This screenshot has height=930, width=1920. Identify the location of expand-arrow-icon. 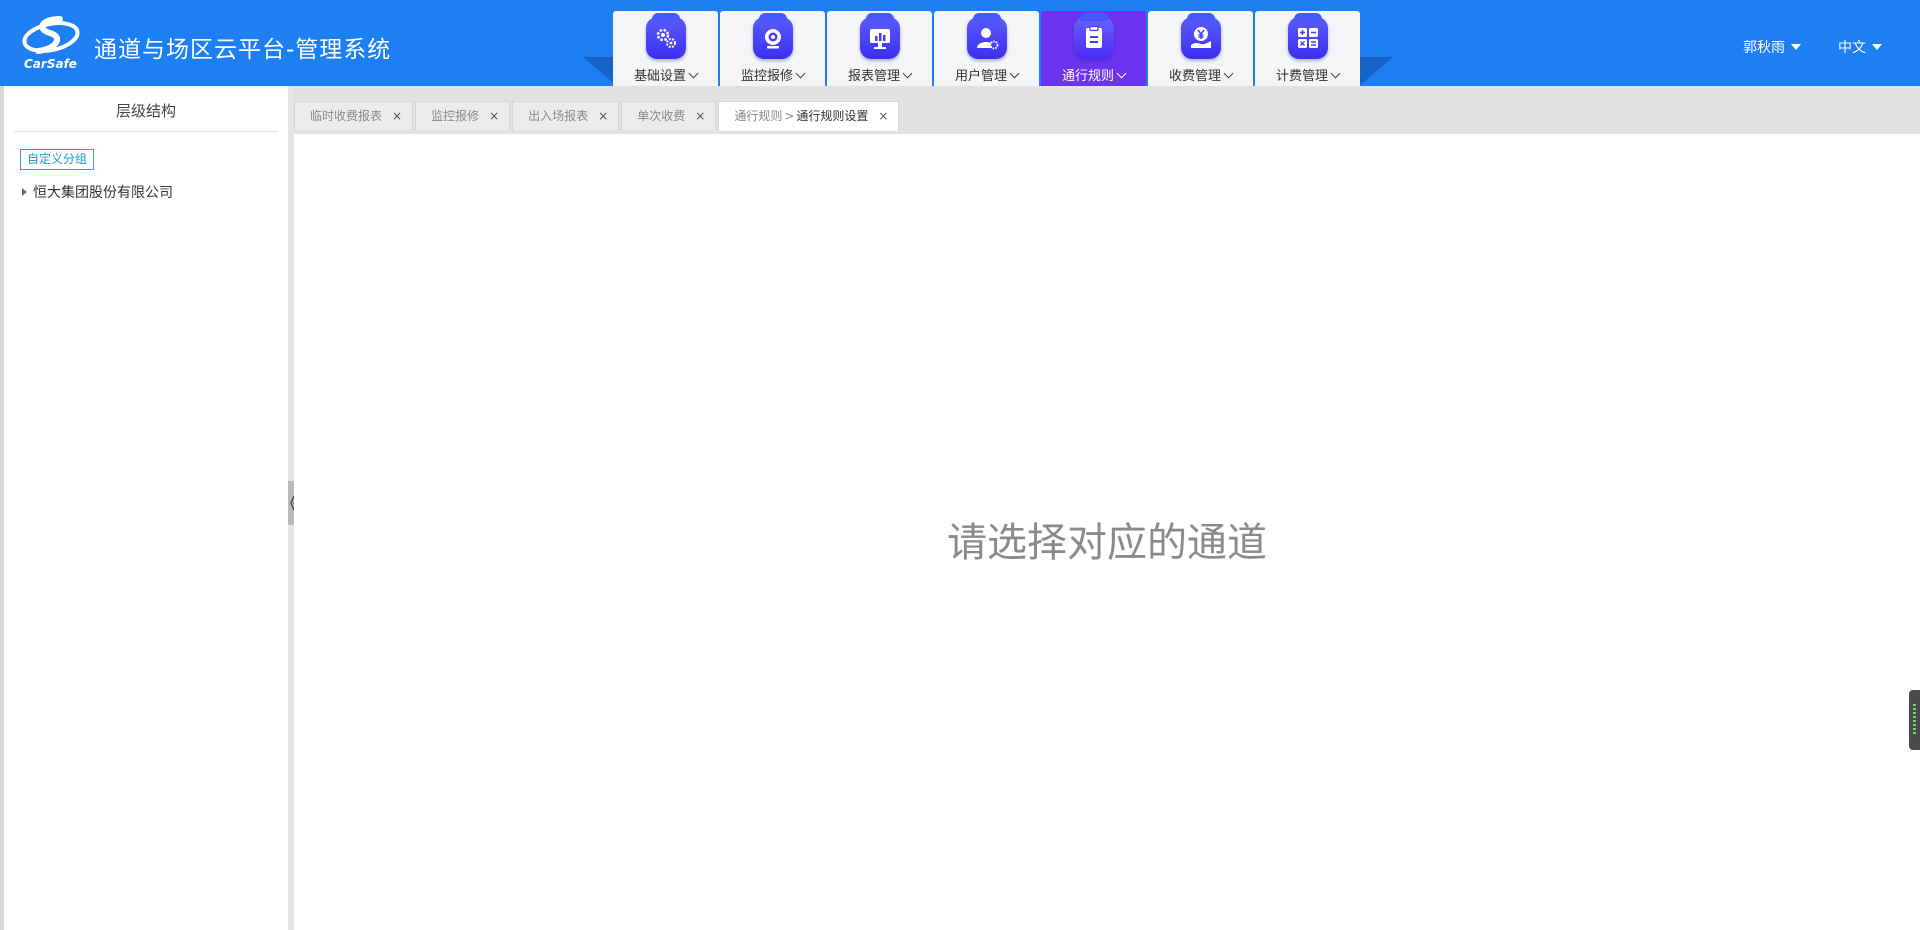
(24, 192).